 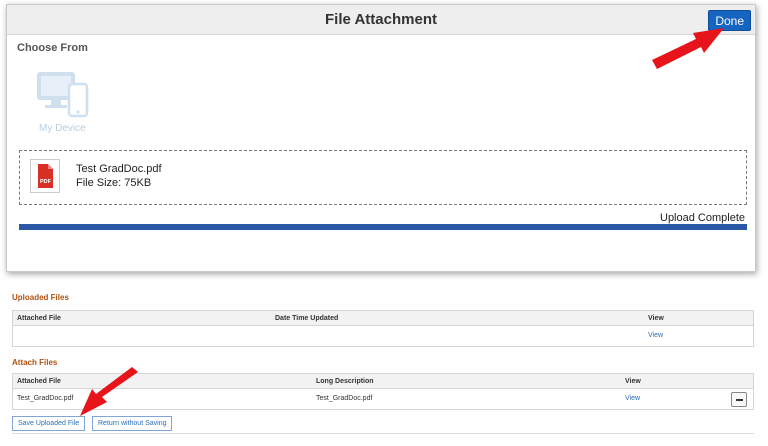 I want to click on my-device-option: My Device, so click(x=63, y=103).